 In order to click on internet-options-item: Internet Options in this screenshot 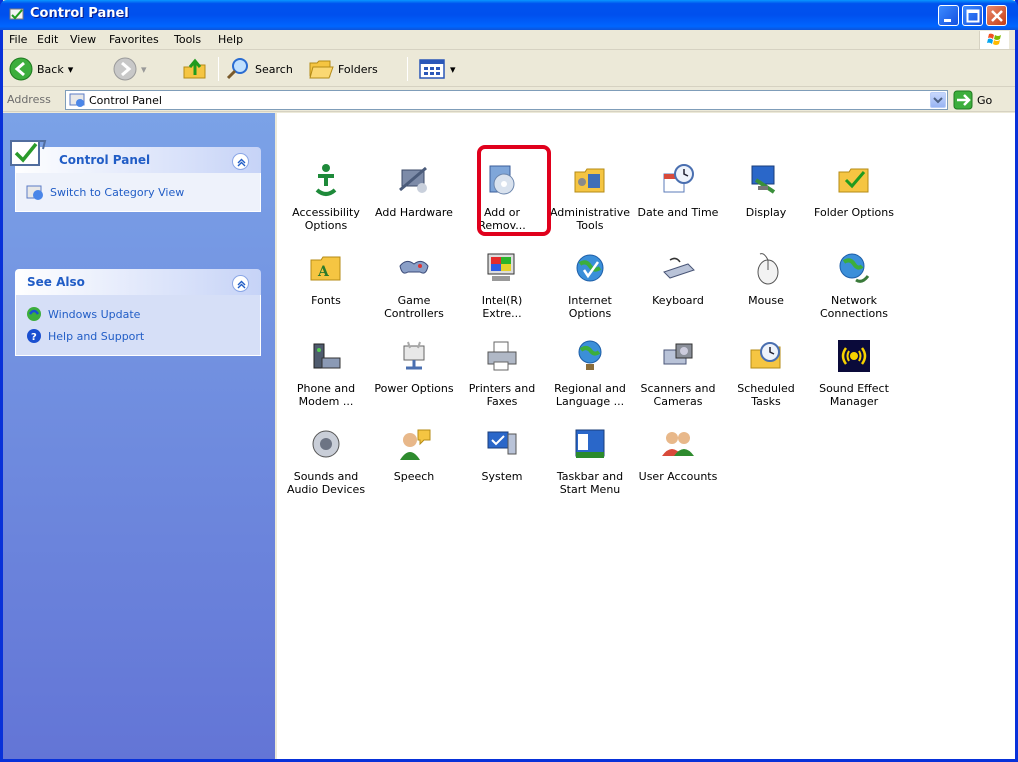, I will do `click(590, 294)`.